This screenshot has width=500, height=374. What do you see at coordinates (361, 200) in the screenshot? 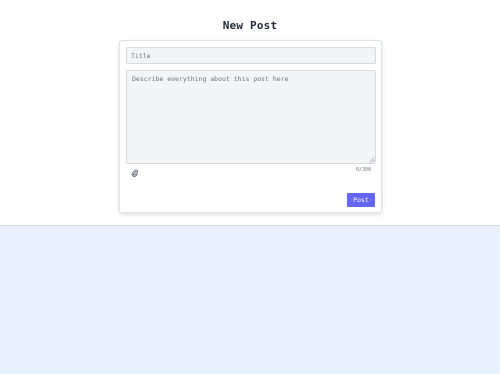
I see `post-button: Post` at bounding box center [361, 200].